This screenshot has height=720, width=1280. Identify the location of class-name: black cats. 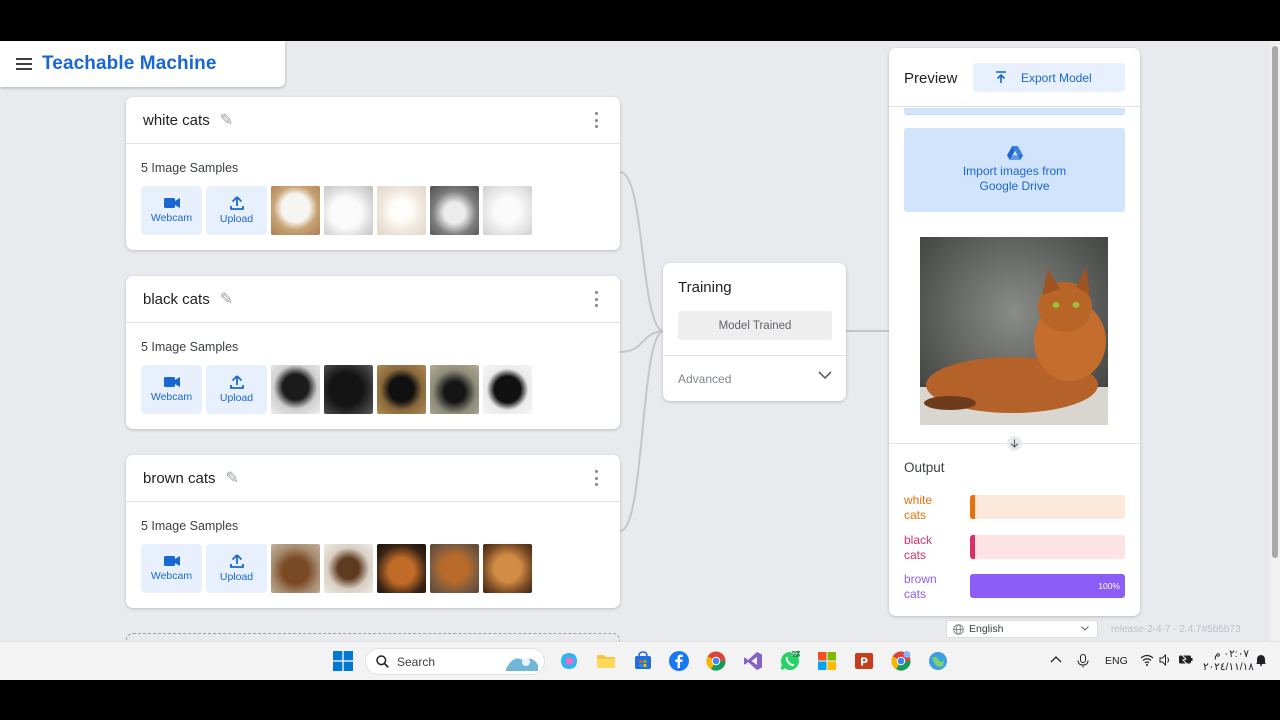
(176, 299).